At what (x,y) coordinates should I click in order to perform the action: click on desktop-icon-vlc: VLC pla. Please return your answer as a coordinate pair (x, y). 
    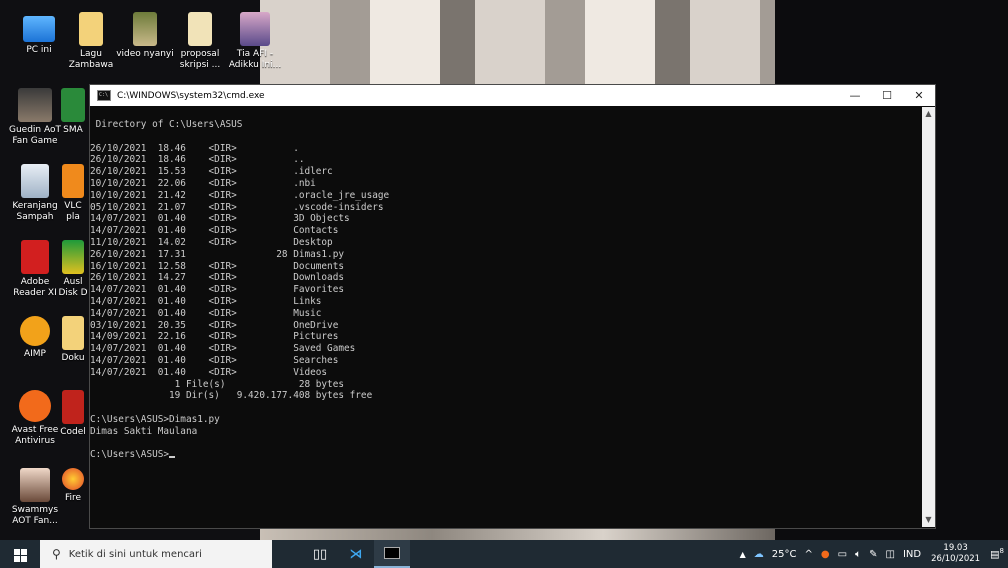
    Looking at the image, I should click on (73, 193).